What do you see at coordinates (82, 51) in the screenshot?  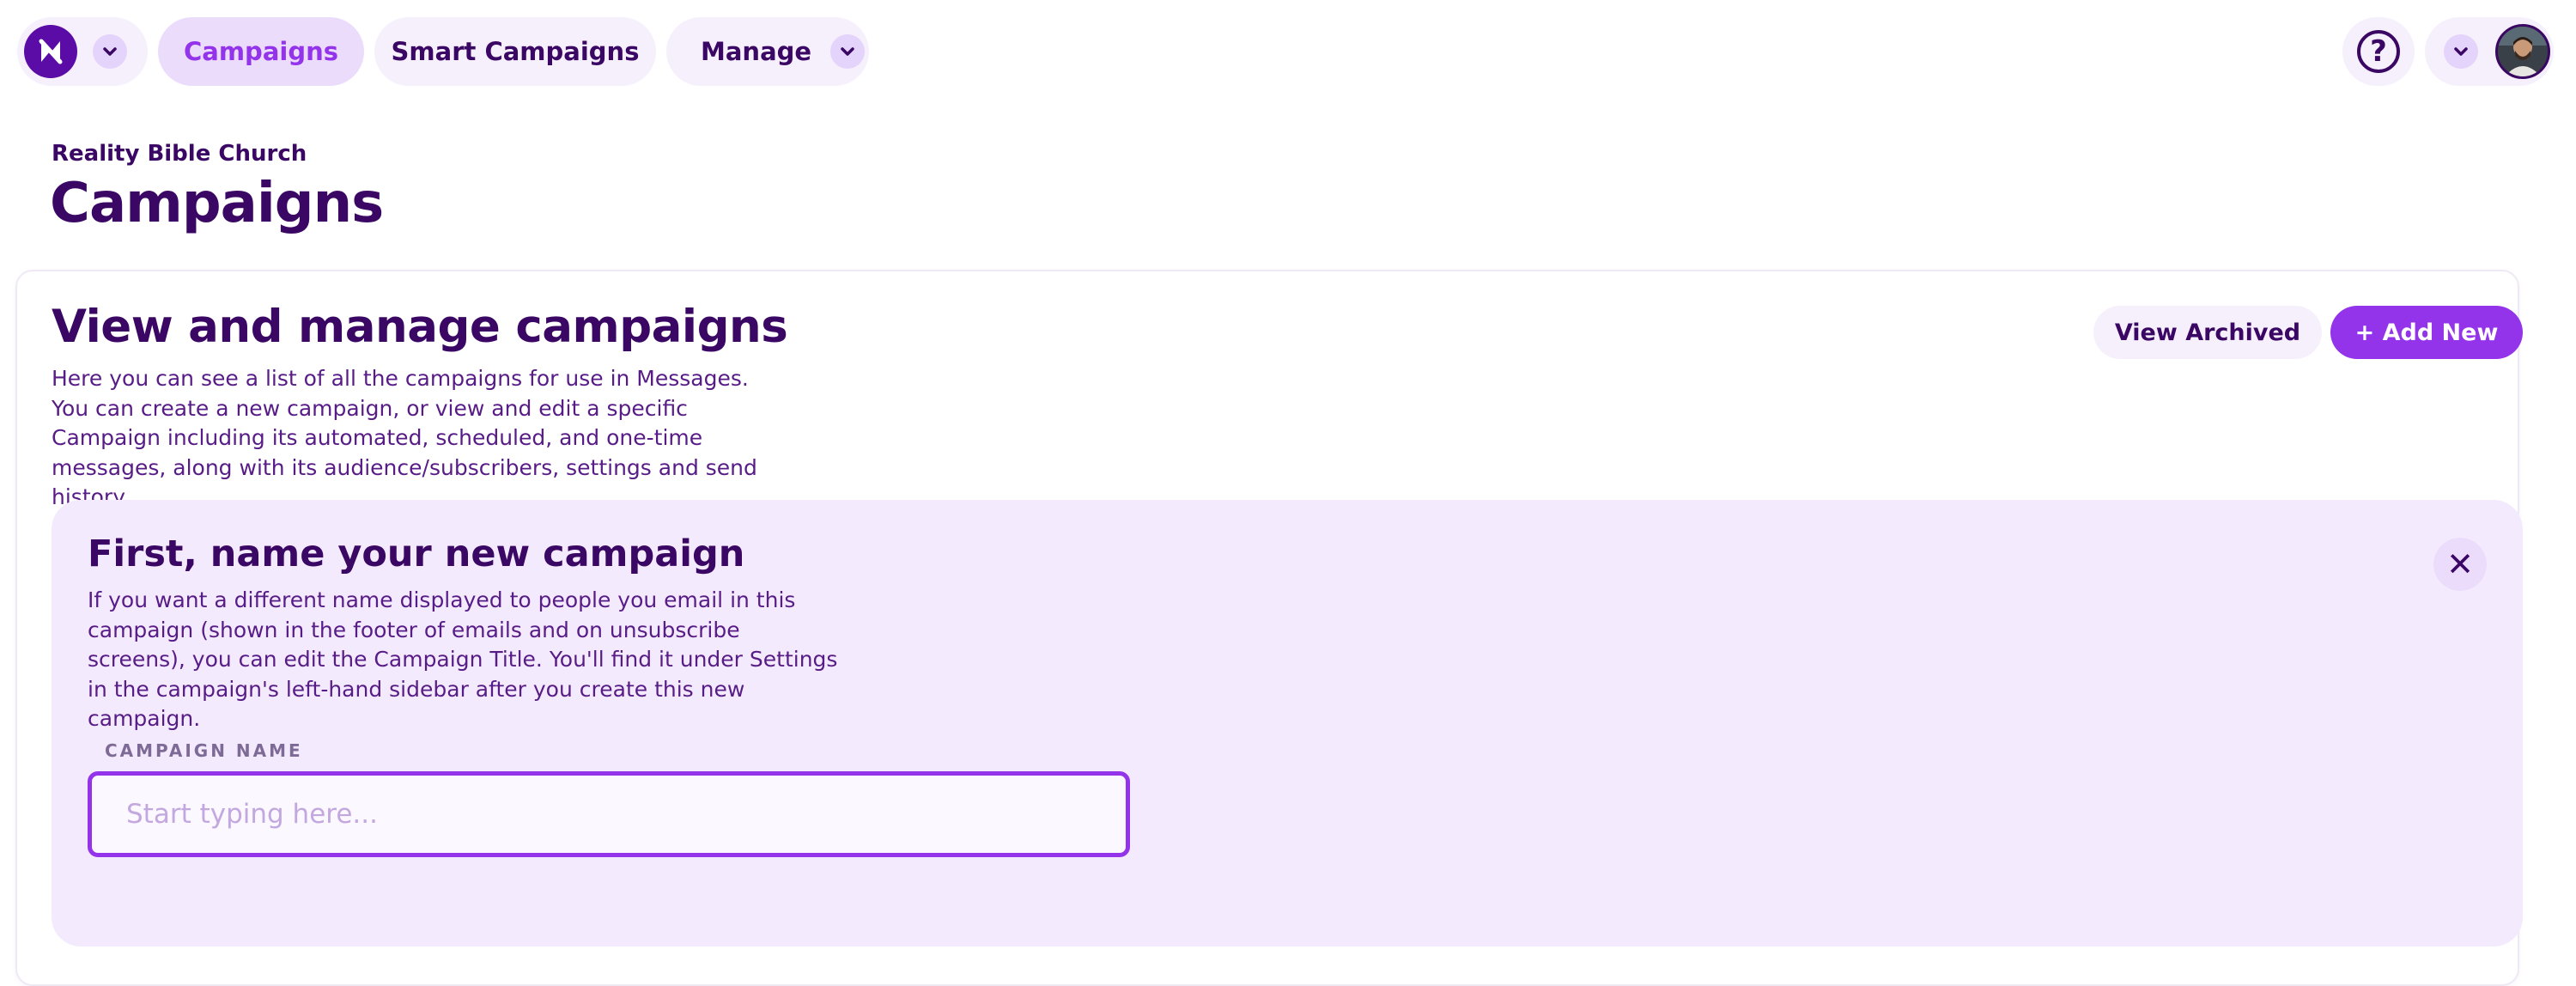 I see `brand-switcher` at bounding box center [82, 51].